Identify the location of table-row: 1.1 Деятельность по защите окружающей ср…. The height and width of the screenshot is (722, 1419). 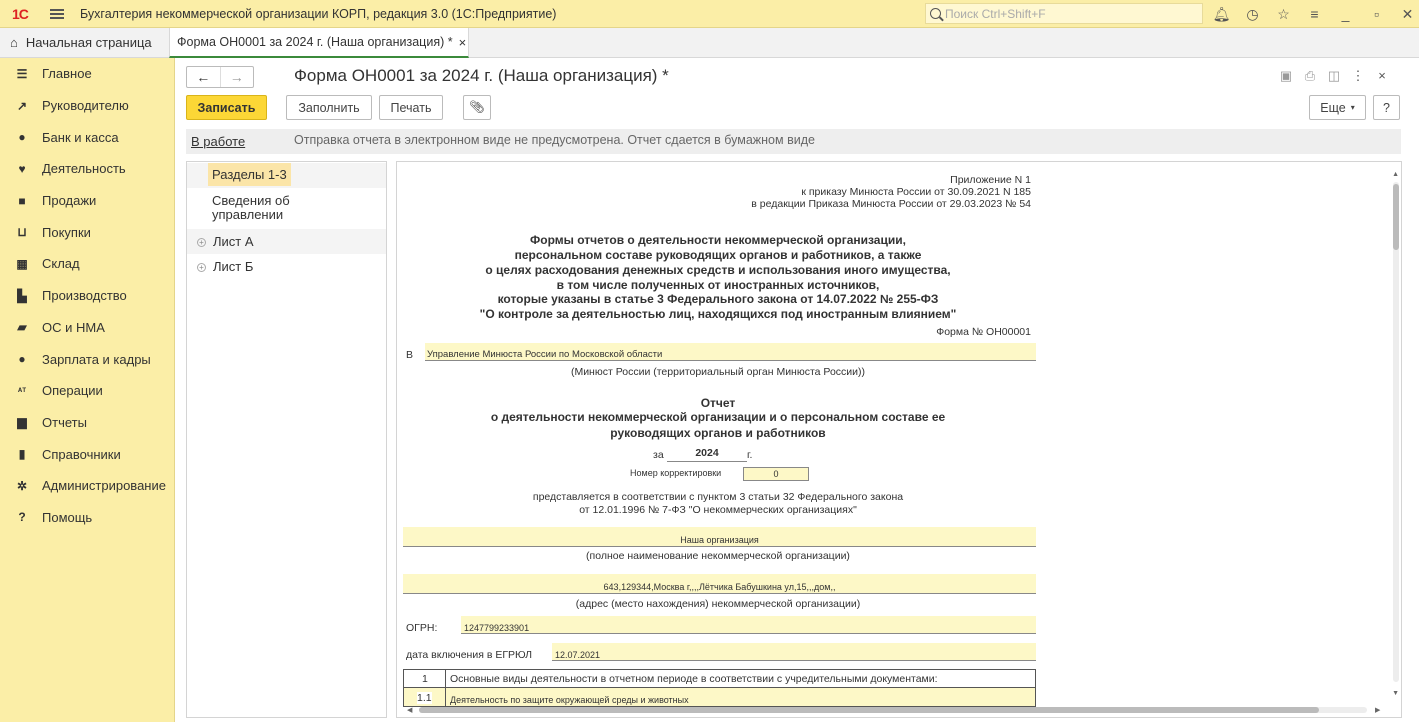
(719, 697).